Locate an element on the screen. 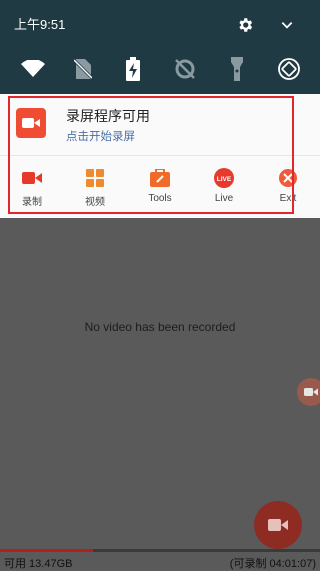 The width and height of the screenshot is (320, 571). action-live-button: LIVE Live is located at coordinates (224, 185).